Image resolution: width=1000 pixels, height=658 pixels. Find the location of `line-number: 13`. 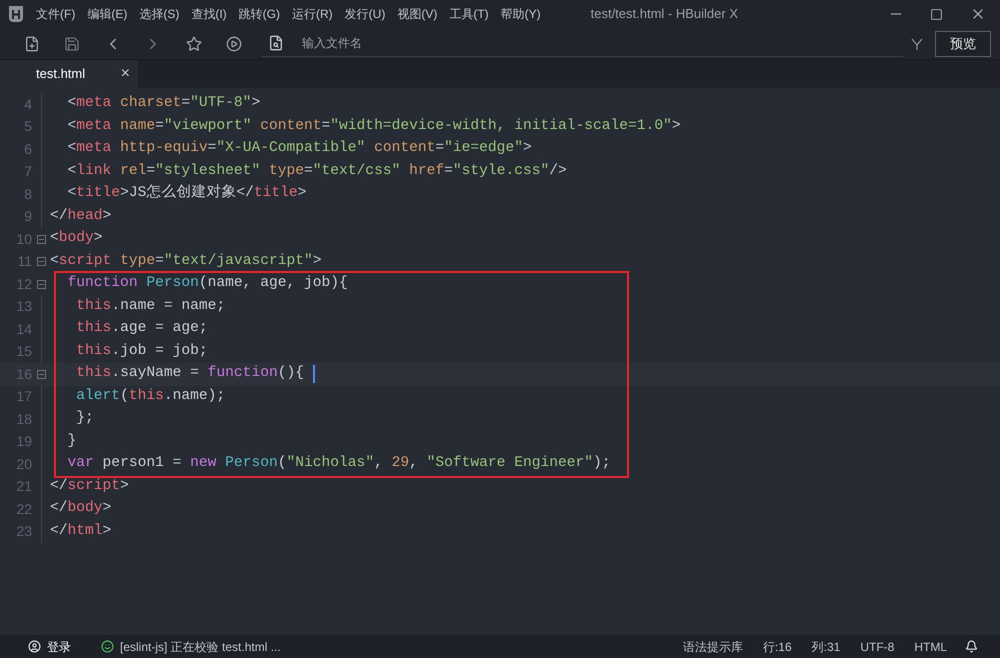

line-number: 13 is located at coordinates (23, 306).